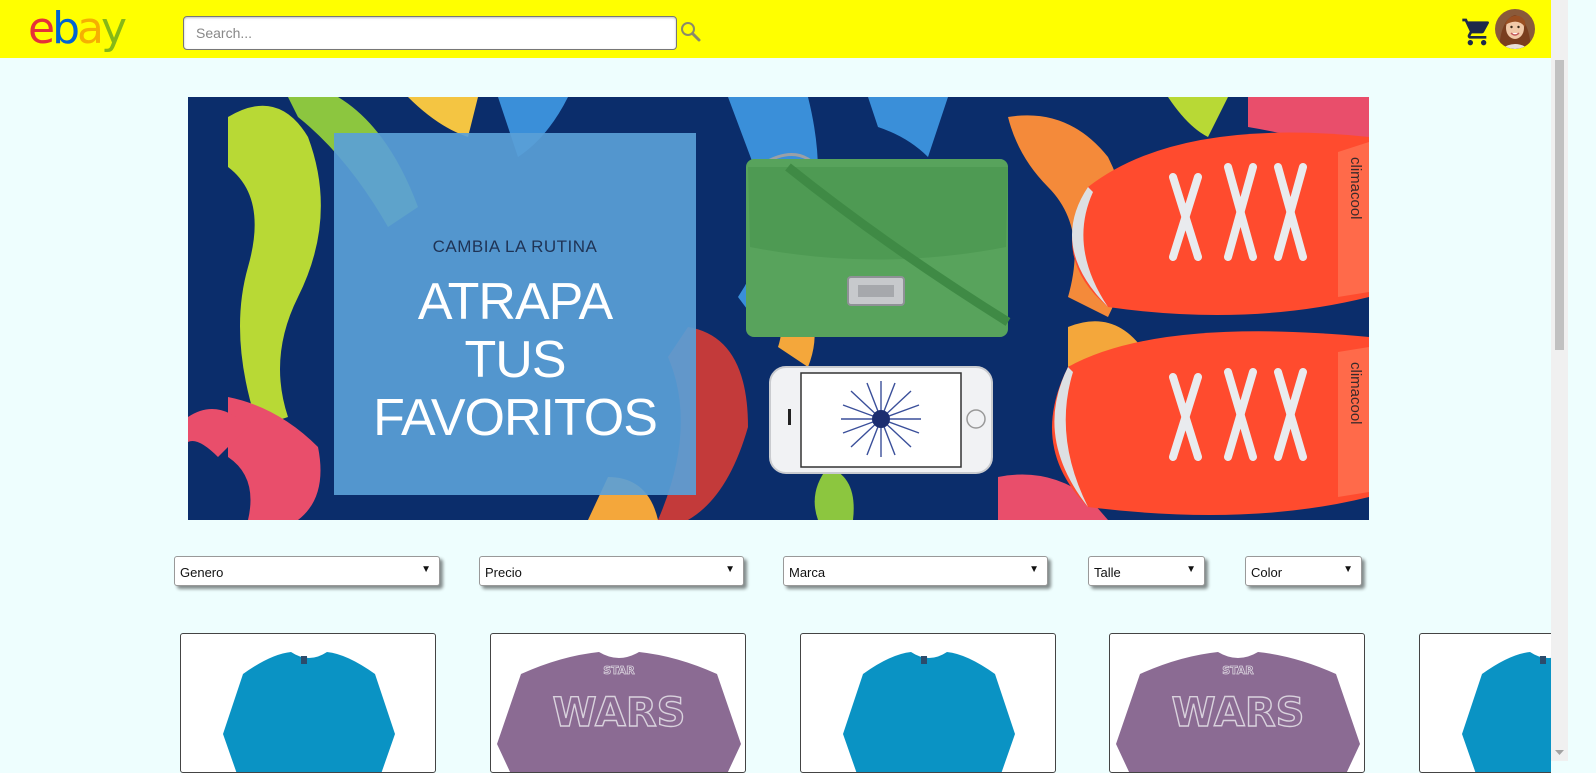  What do you see at coordinates (515, 418) in the screenshot?
I see `promo-headline-line: FAVORITOS` at bounding box center [515, 418].